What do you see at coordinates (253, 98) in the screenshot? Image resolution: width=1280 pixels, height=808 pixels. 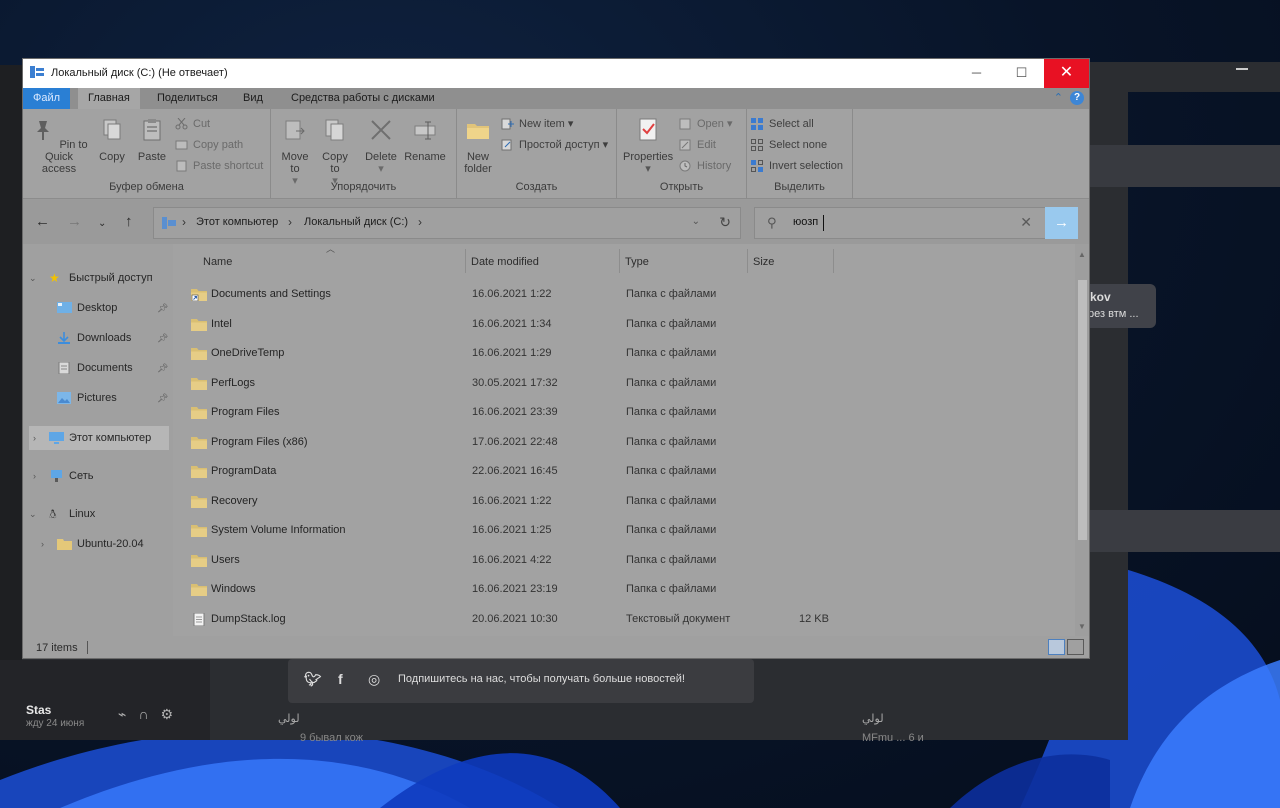 I see `tab-view: Вид` at bounding box center [253, 98].